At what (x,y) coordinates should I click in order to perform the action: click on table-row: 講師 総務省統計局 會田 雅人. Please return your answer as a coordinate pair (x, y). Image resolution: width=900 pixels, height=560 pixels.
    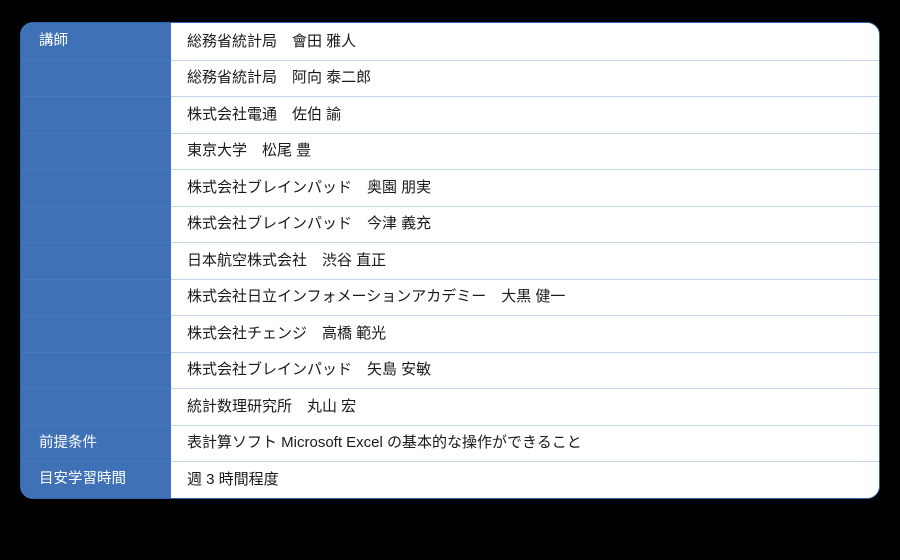
    Looking at the image, I should click on (450, 41).